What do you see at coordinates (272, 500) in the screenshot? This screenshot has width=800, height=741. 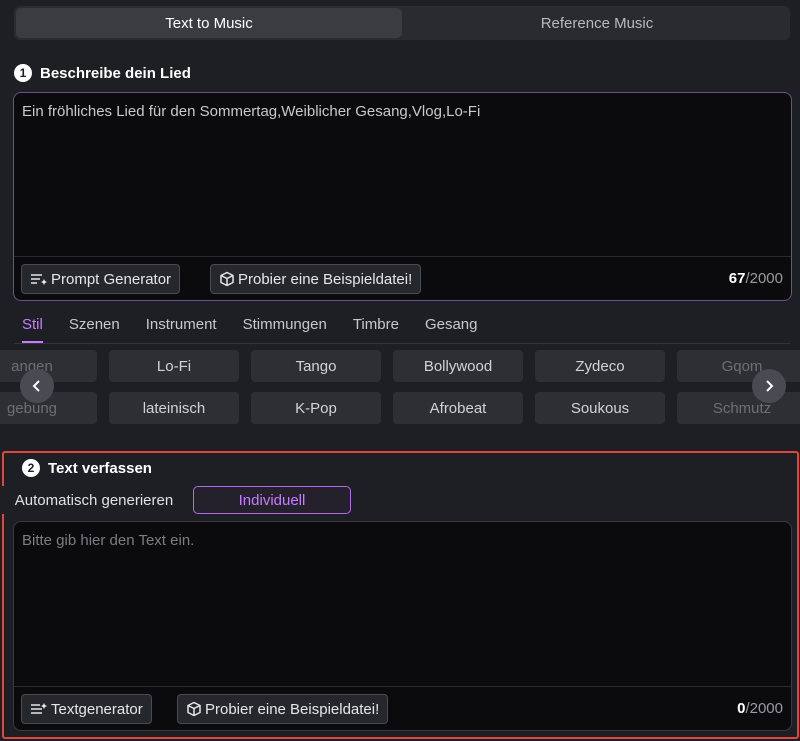 I see `custom-option: Individuell` at bounding box center [272, 500].